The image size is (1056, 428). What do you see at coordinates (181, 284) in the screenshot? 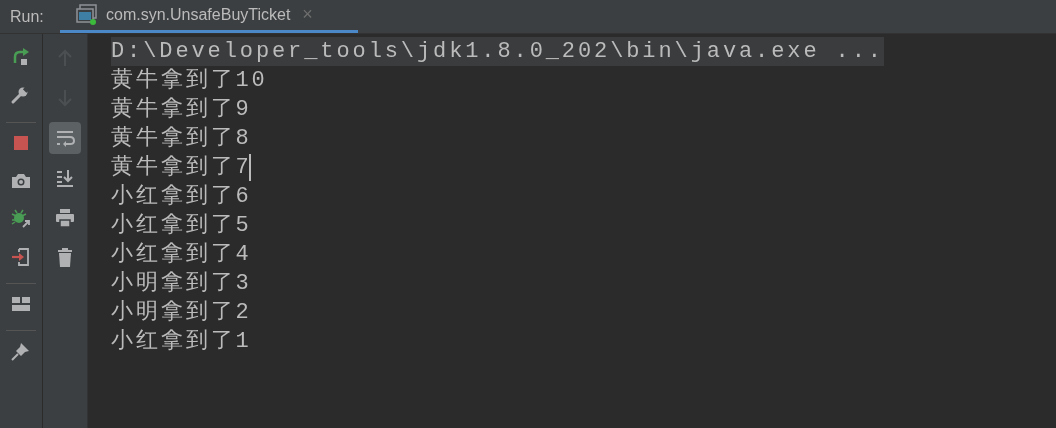
I see `output-line: 小明拿到了3` at bounding box center [181, 284].